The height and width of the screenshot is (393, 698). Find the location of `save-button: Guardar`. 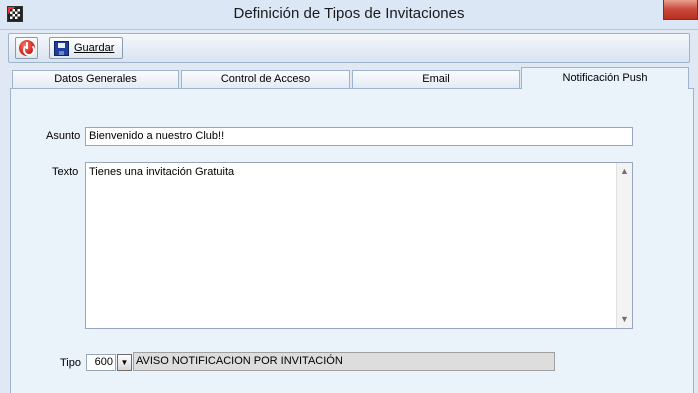

save-button: Guardar is located at coordinates (86, 48).